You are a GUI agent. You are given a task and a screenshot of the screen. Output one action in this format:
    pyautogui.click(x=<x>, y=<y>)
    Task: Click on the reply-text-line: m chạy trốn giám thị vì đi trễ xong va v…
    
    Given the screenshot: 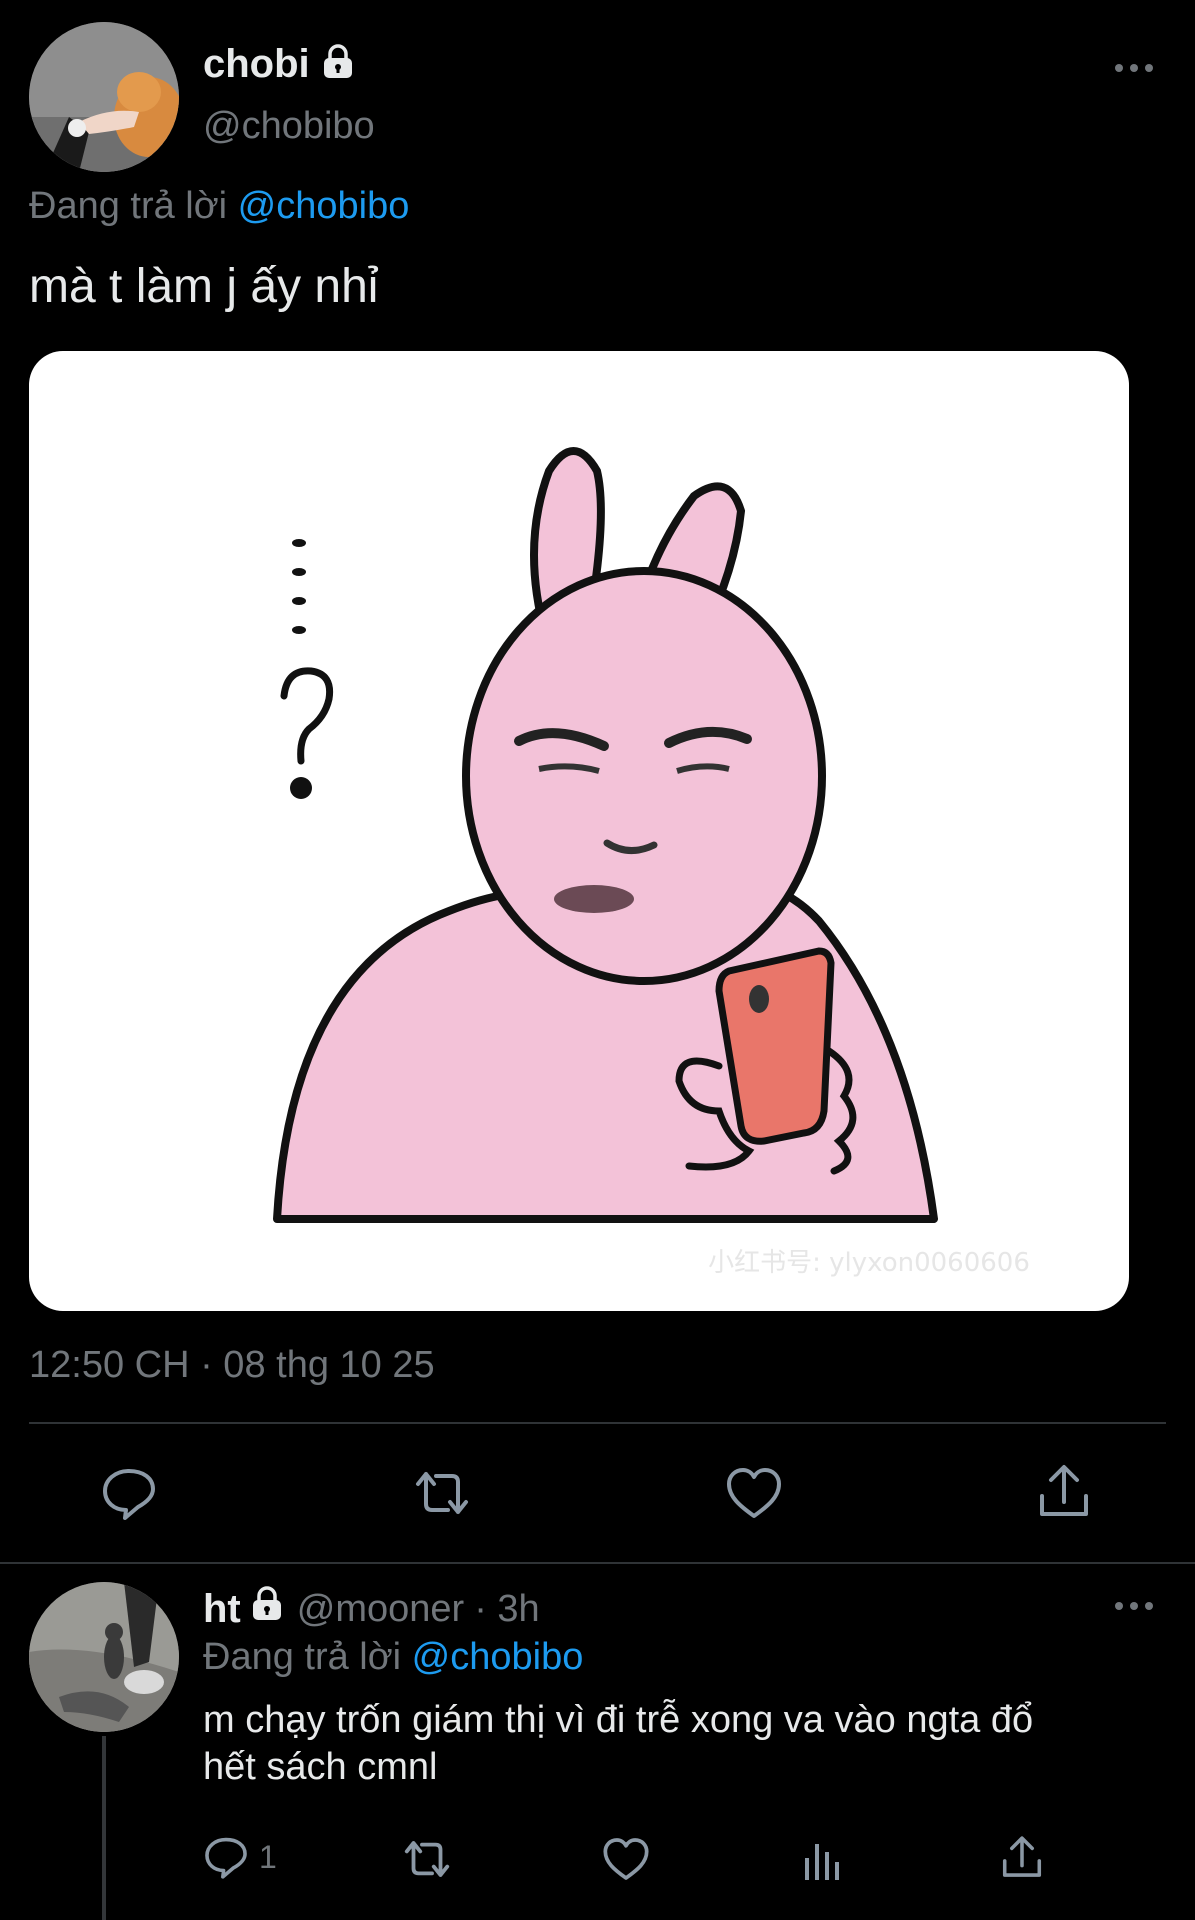 What is the action you would take?
    pyautogui.click(x=618, y=1720)
    